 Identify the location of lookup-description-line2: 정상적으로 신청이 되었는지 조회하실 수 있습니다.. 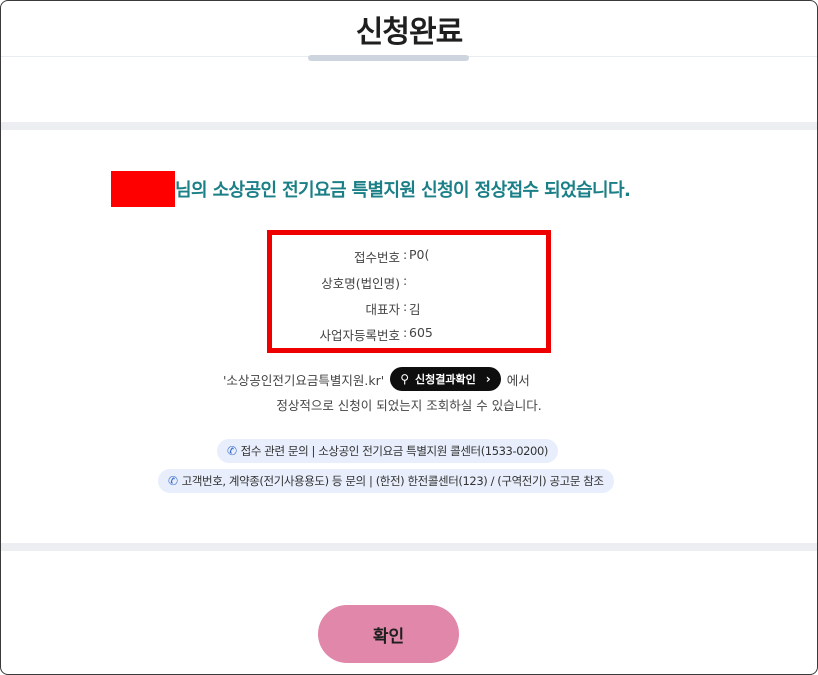
(409, 405).